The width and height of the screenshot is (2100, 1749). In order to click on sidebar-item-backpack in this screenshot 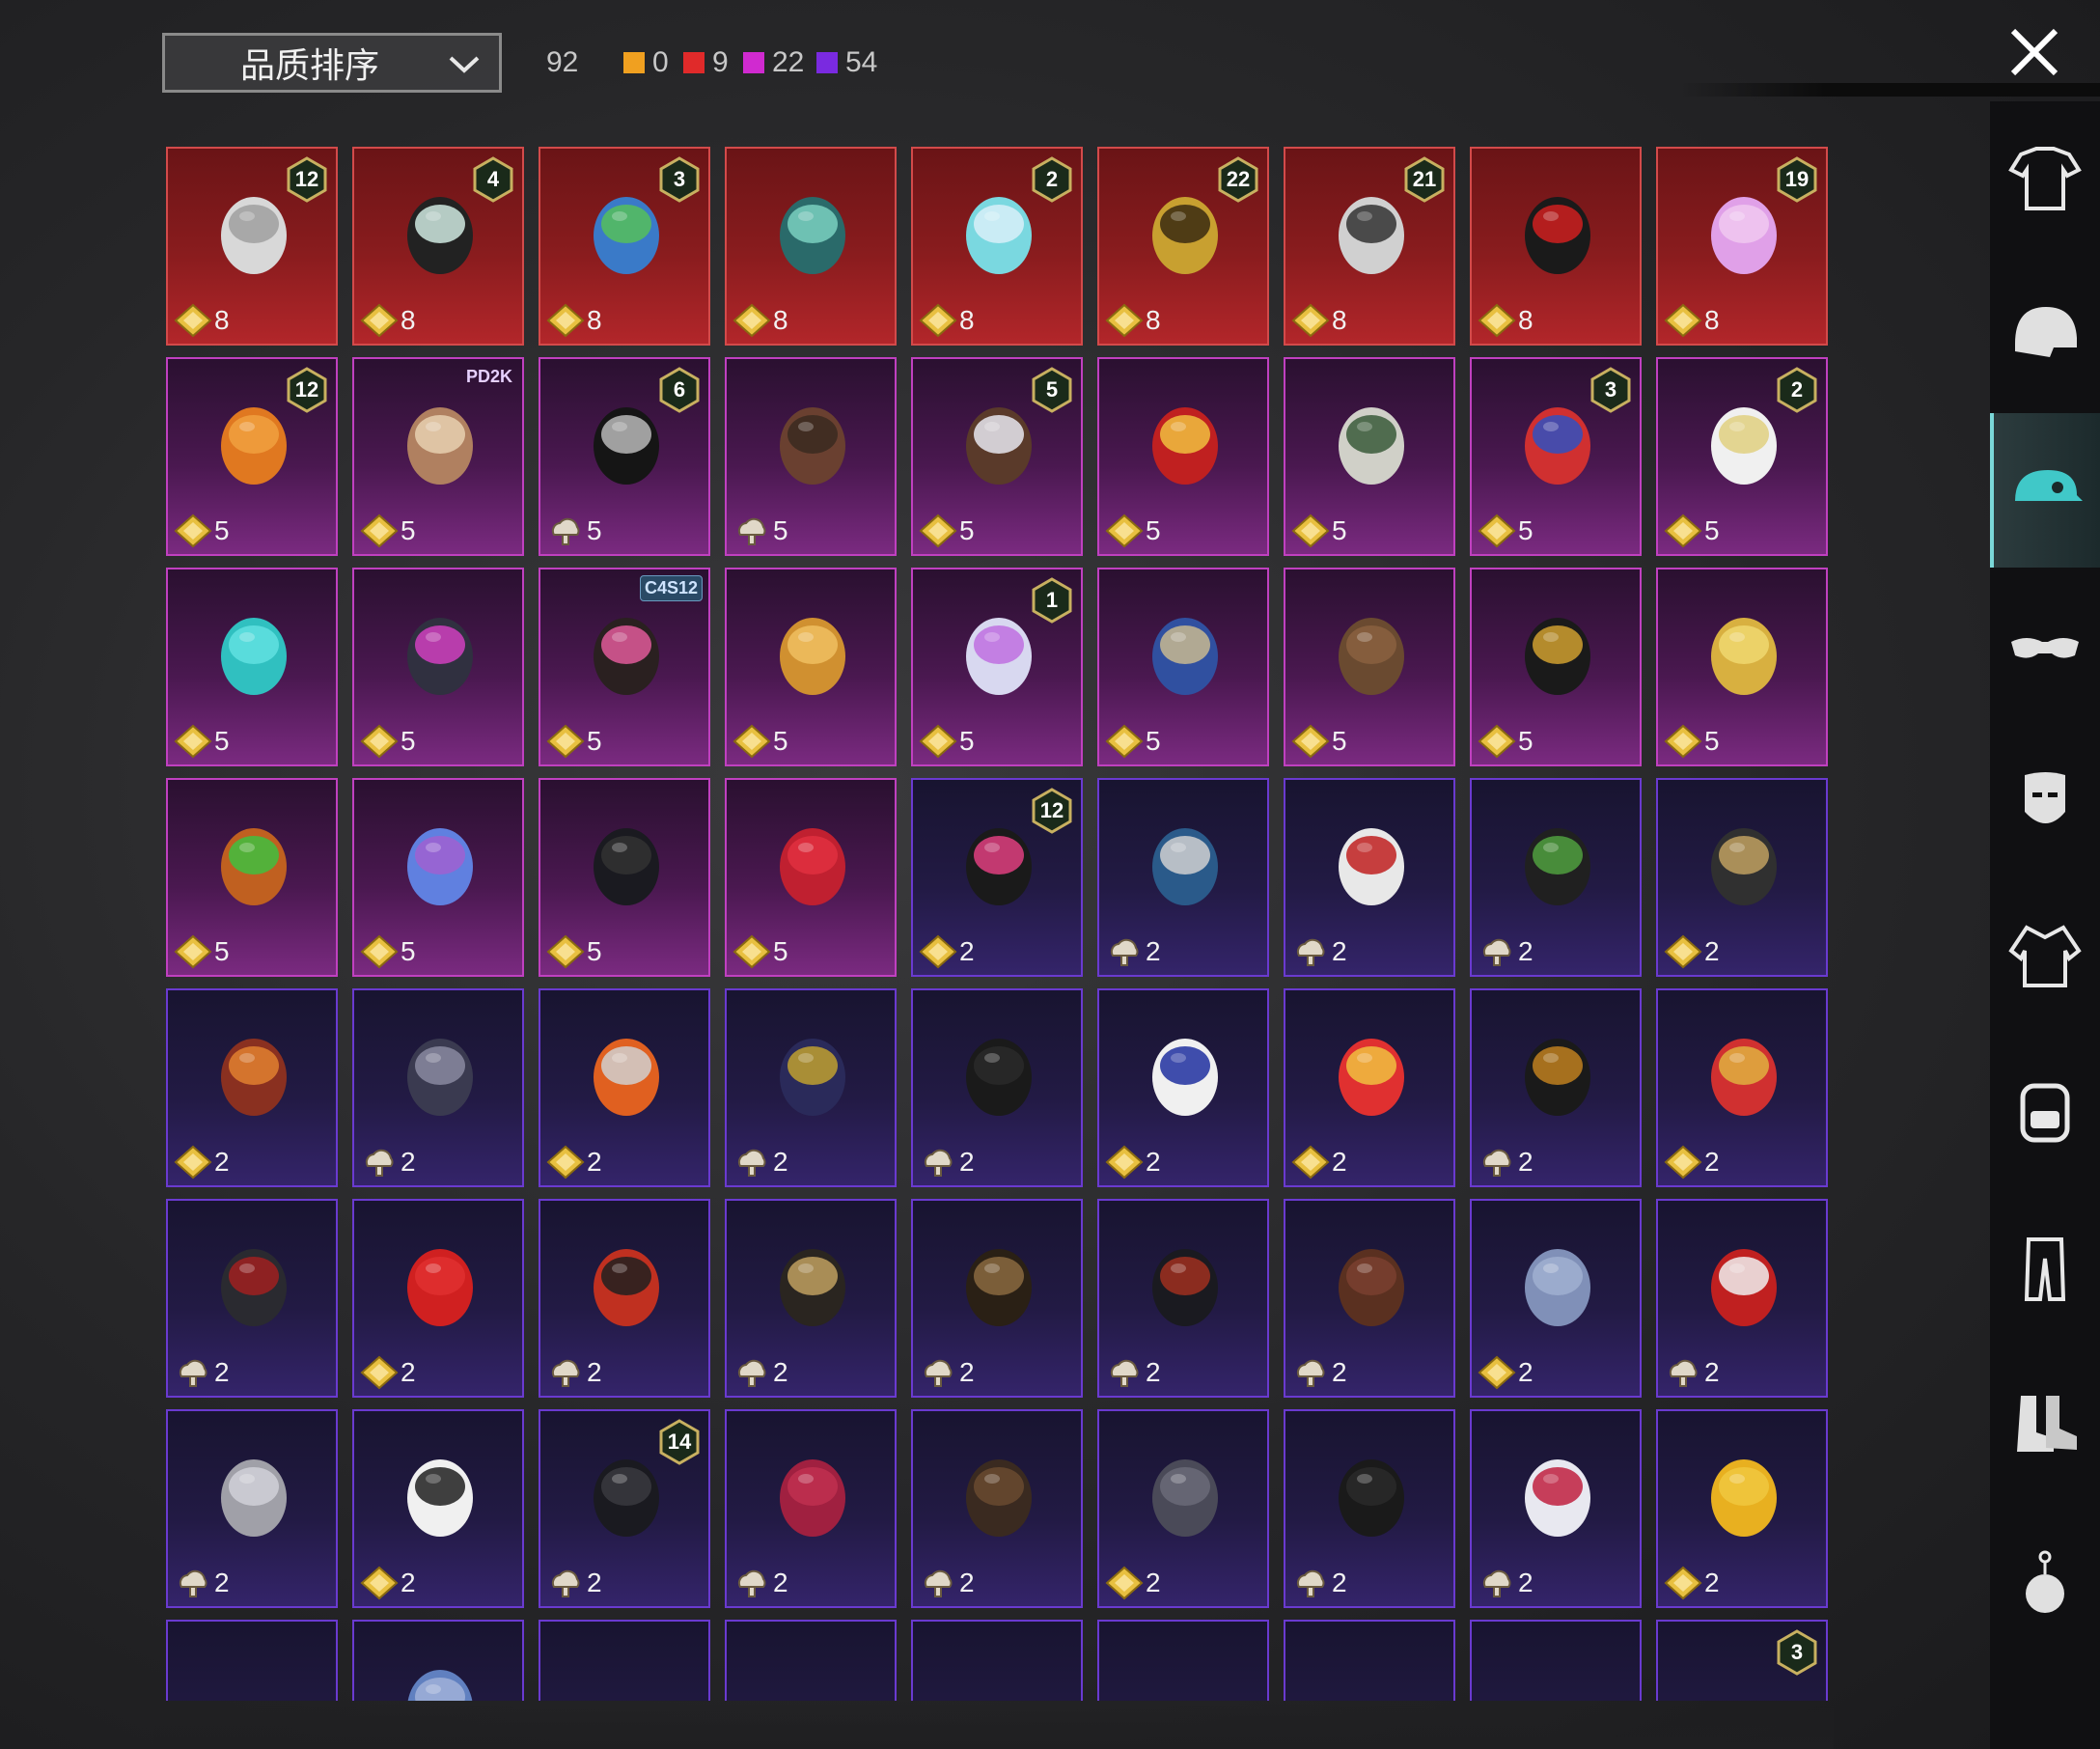, I will do `click(2045, 1110)`.